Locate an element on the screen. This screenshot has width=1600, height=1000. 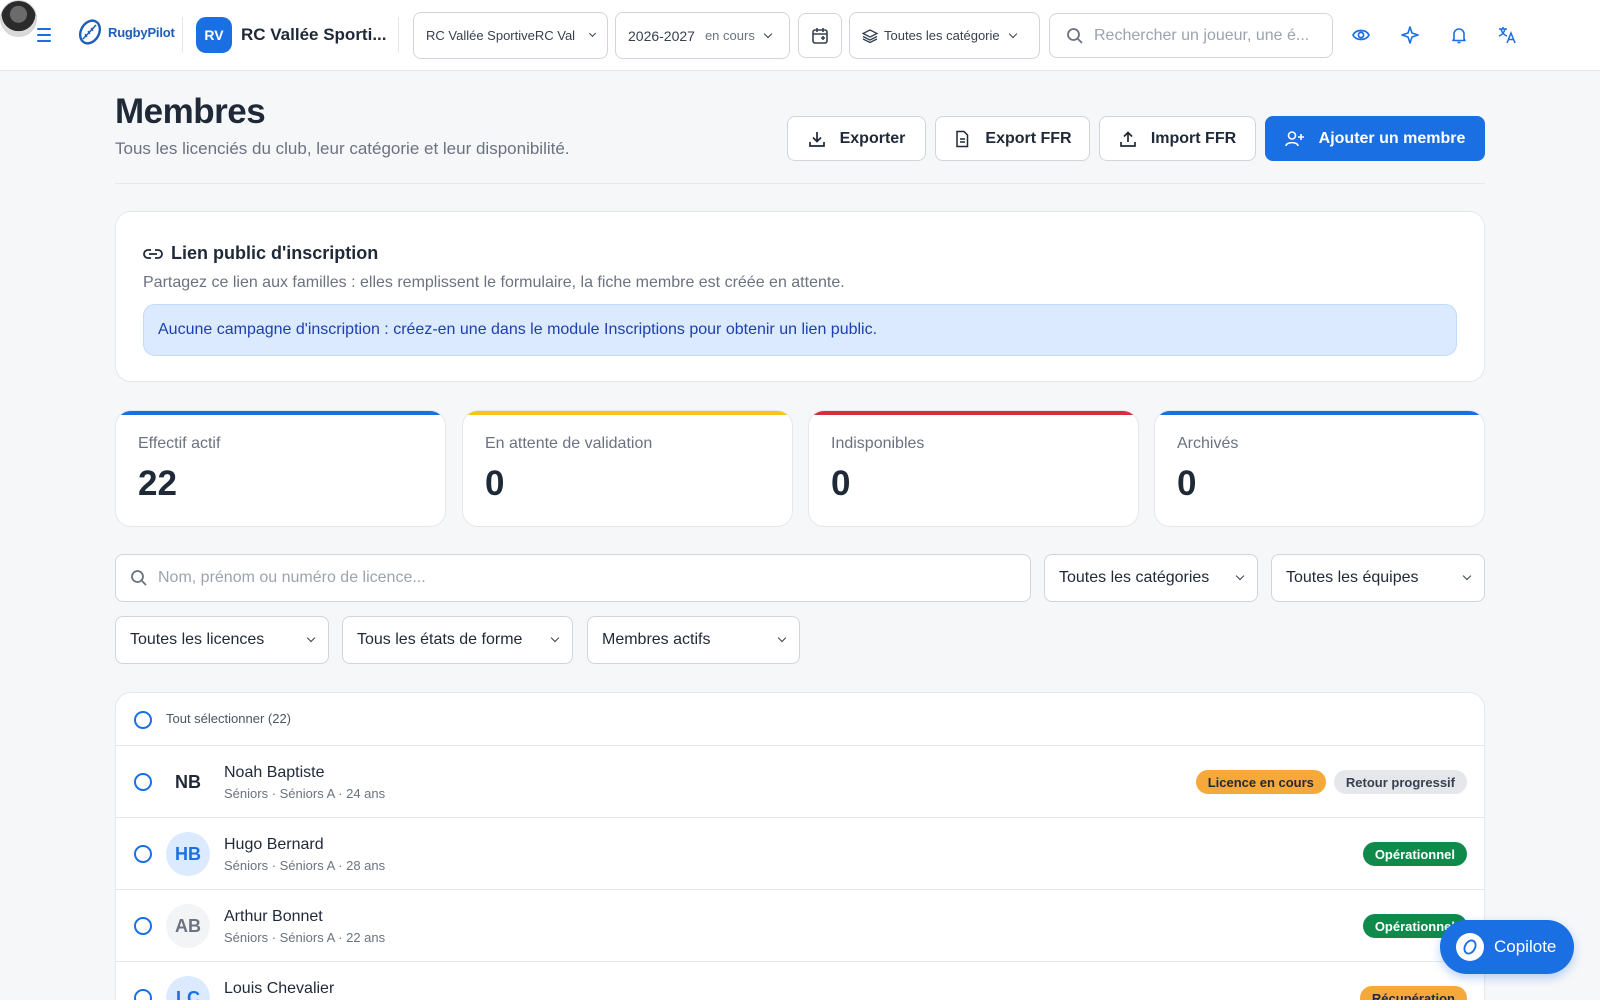
member-name: Noah Baptiste is located at coordinates (274, 772).